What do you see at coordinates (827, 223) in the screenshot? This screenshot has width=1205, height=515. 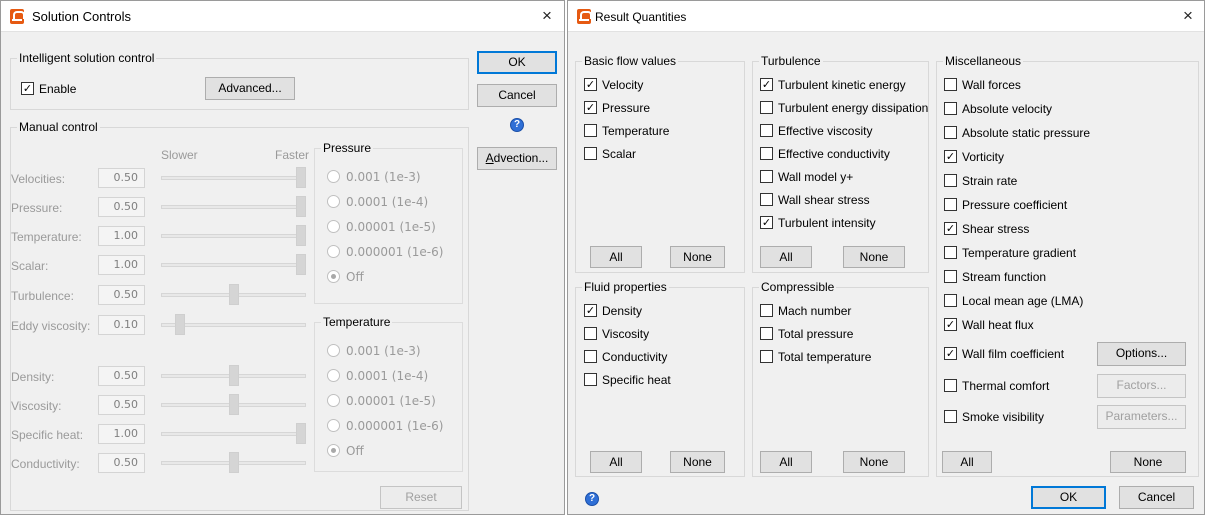 I see `checkbox-label: Turbulent intensity` at bounding box center [827, 223].